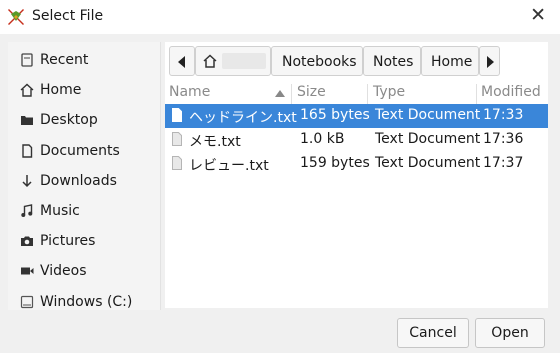  Describe the element at coordinates (215, 142) in the screenshot. I see `file-name: メモ.txt` at that location.